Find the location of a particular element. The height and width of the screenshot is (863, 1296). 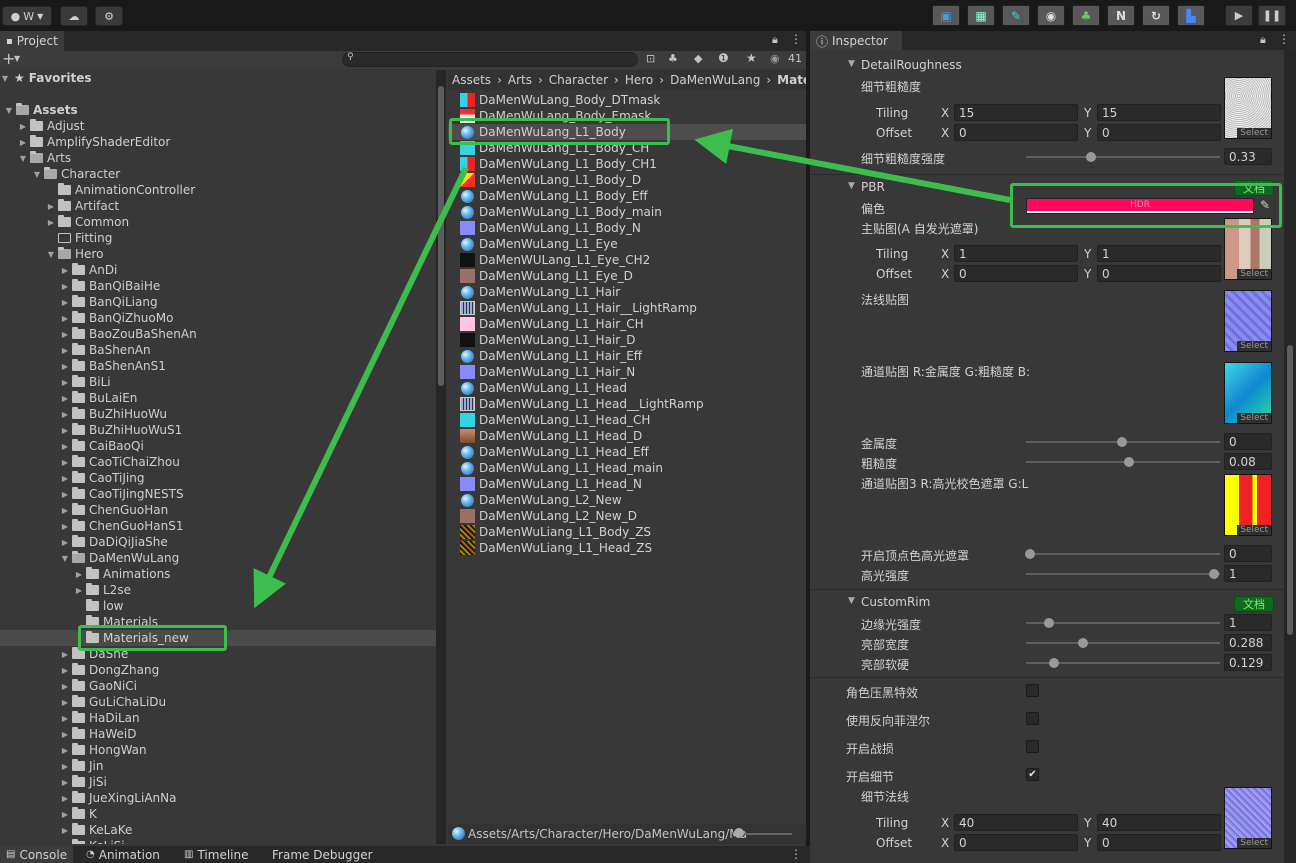

tree-folder-common: ▶ Common is located at coordinates (218, 222).